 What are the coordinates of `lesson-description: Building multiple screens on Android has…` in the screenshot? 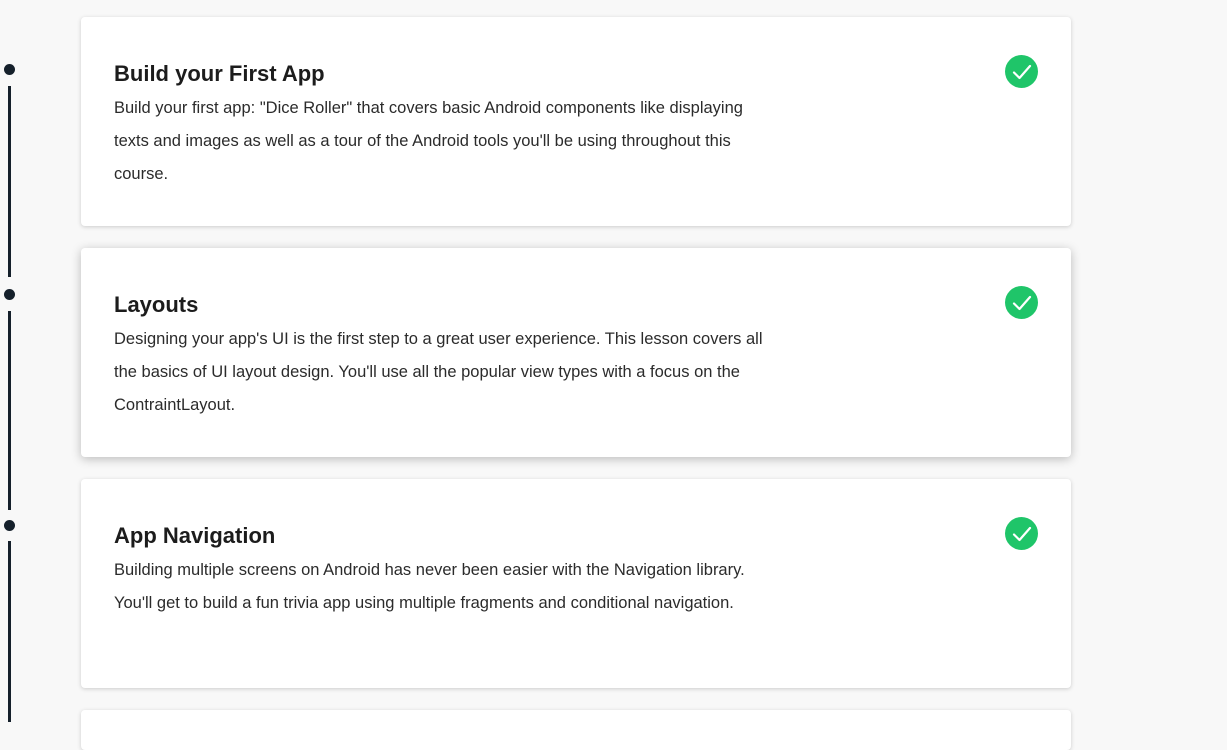 It's located at (429, 586).